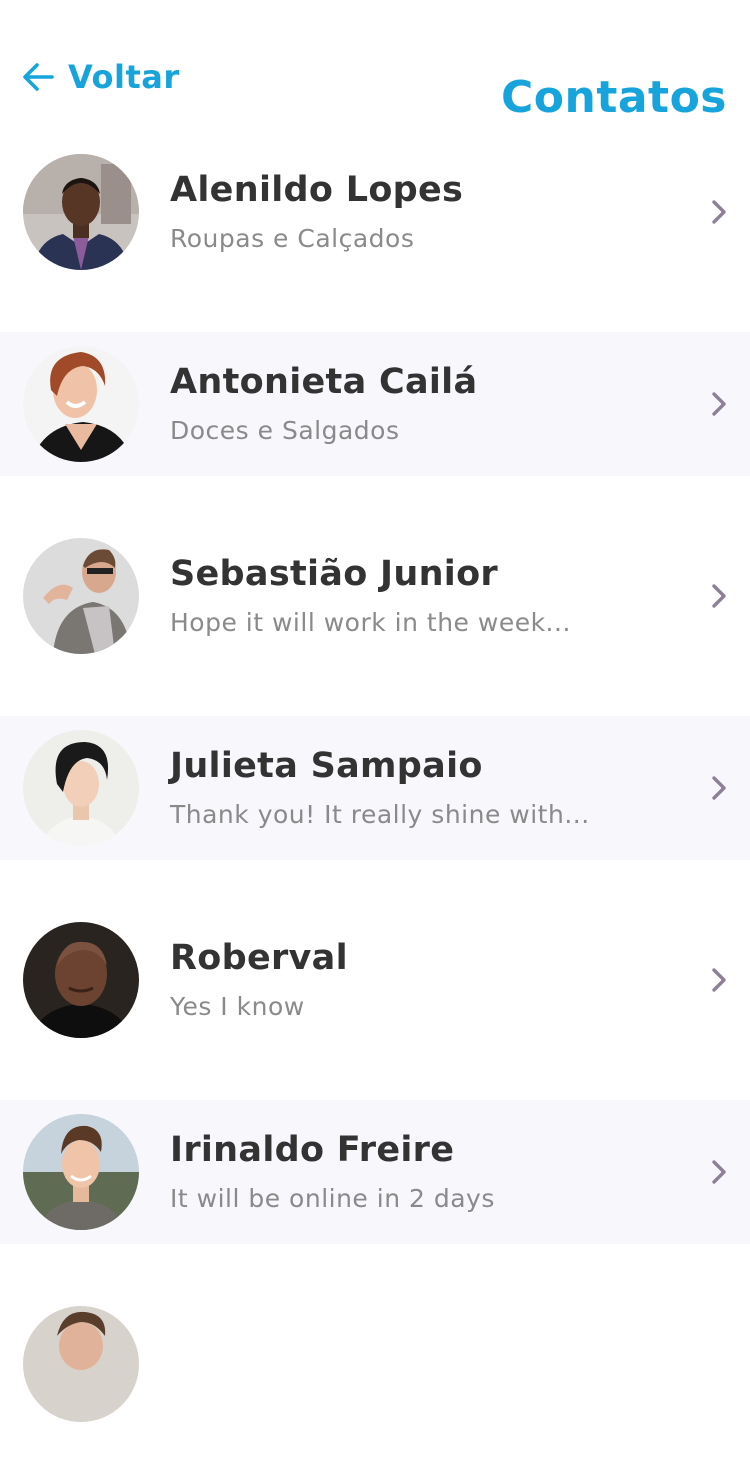  Describe the element at coordinates (613, 97) in the screenshot. I see `page-title: Contatos` at that location.